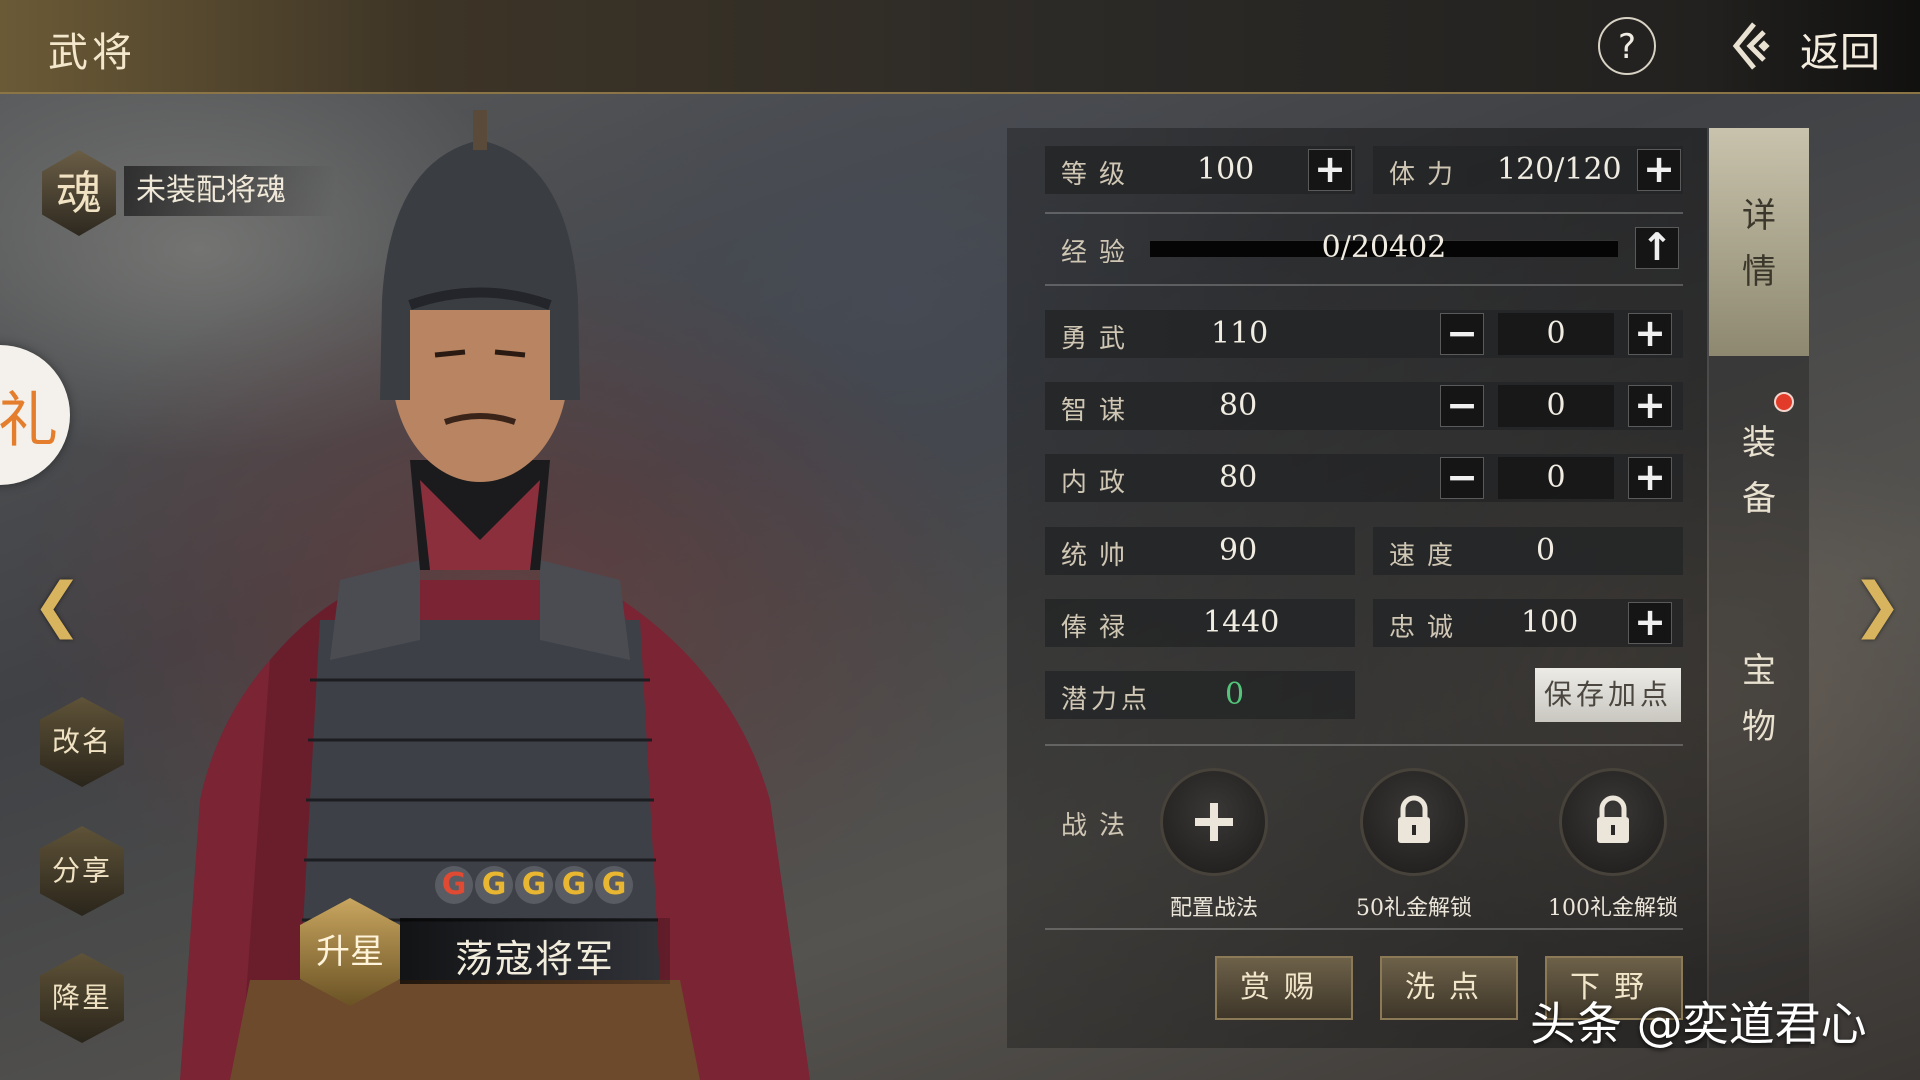 The width and height of the screenshot is (1920, 1080). Describe the element at coordinates (1226, 169) in the screenshot. I see `level-value: 100` at that location.